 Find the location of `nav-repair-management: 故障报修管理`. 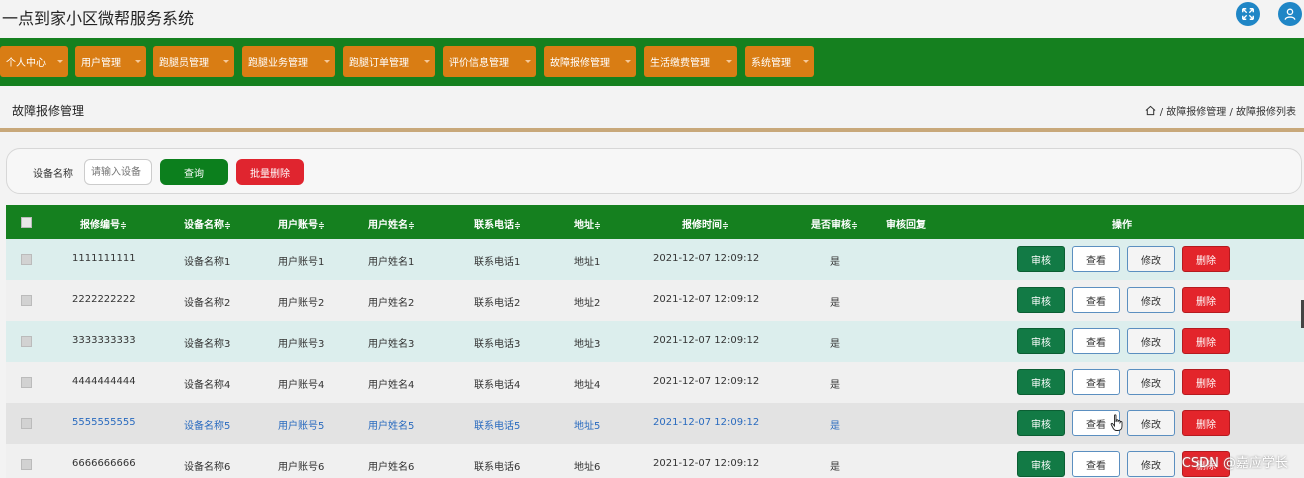

nav-repair-management: 故障报修管理 is located at coordinates (590, 61).